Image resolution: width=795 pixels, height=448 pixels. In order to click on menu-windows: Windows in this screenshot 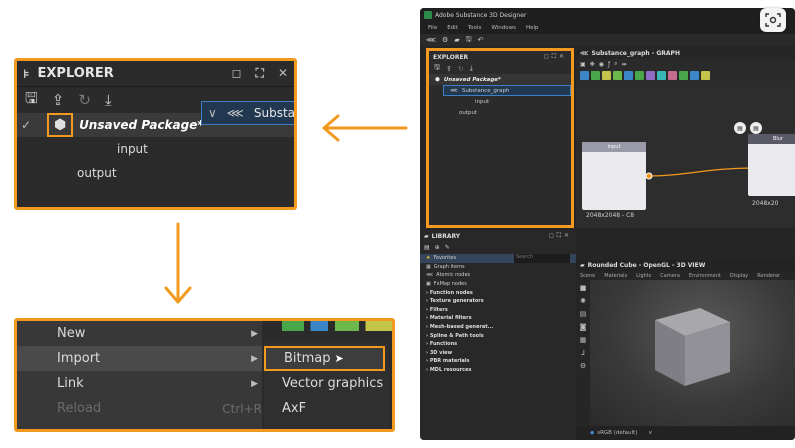, I will do `click(503, 28)`.